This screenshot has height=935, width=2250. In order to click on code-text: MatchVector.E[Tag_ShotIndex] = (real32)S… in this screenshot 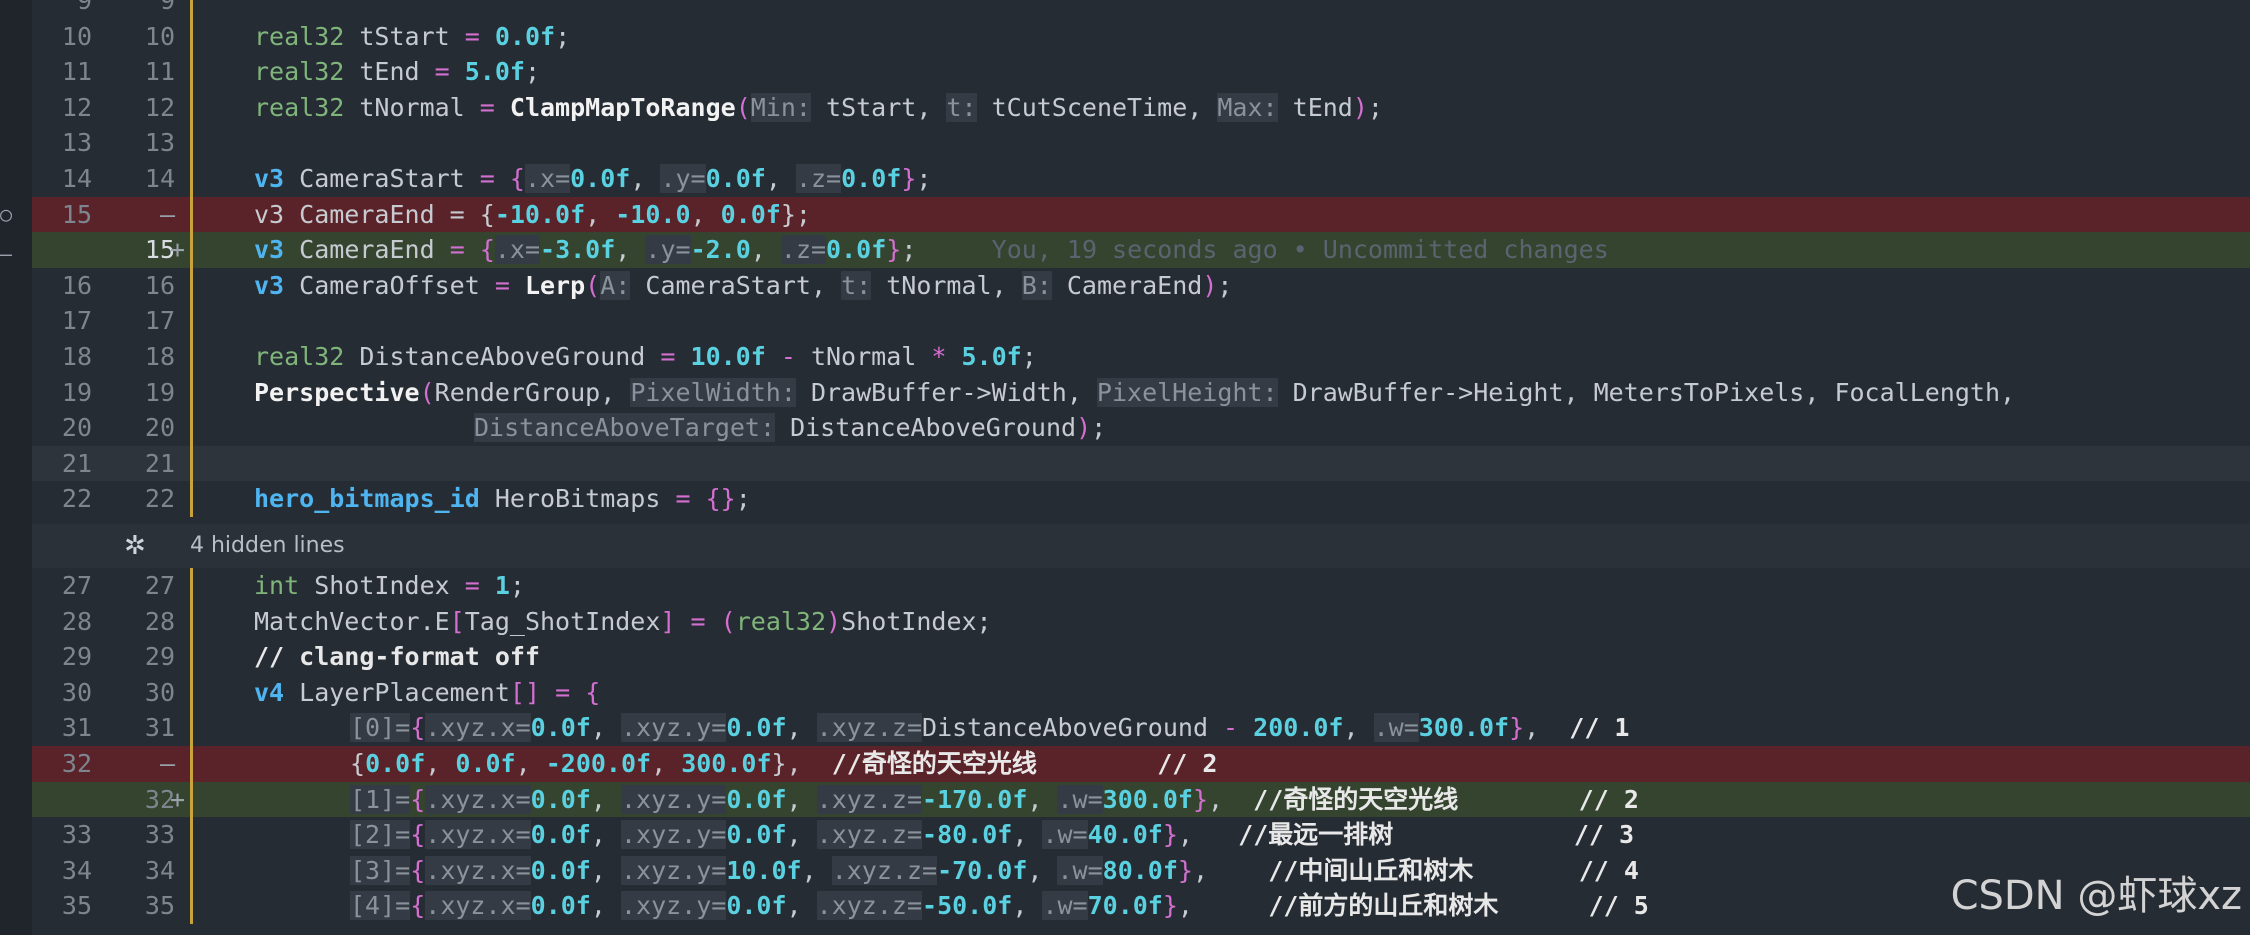, I will do `click(623, 622)`.